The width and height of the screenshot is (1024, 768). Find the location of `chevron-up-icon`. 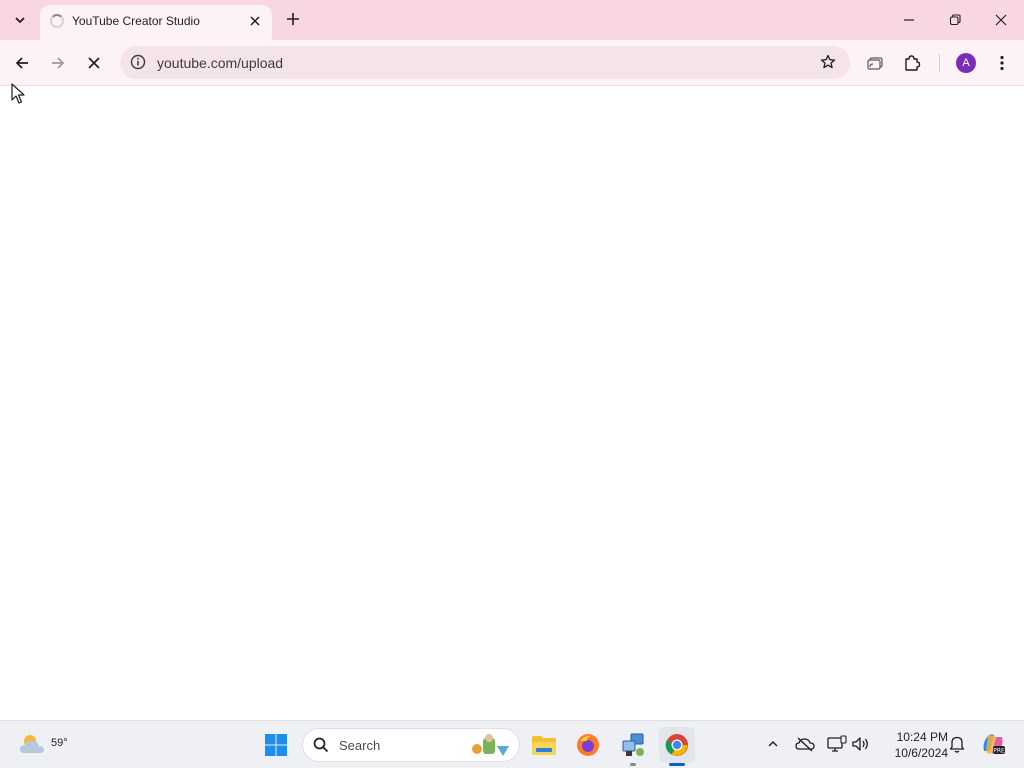

chevron-up-icon is located at coordinates (773, 744).